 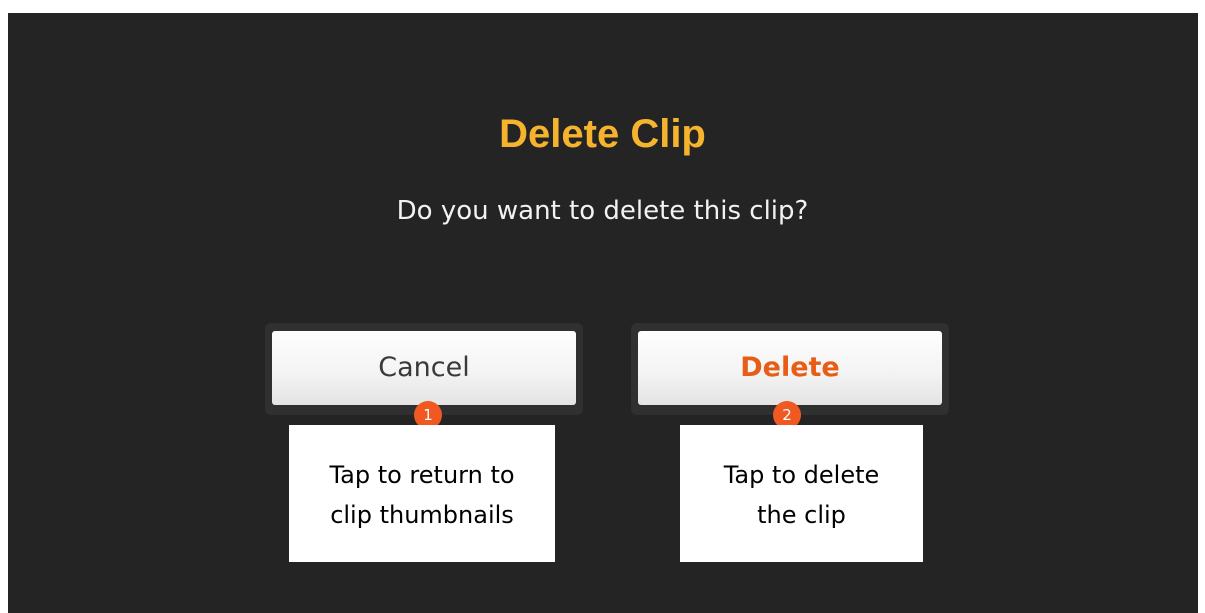 What do you see at coordinates (602, 134) in the screenshot?
I see `dialog-title: Delete Clip` at bounding box center [602, 134].